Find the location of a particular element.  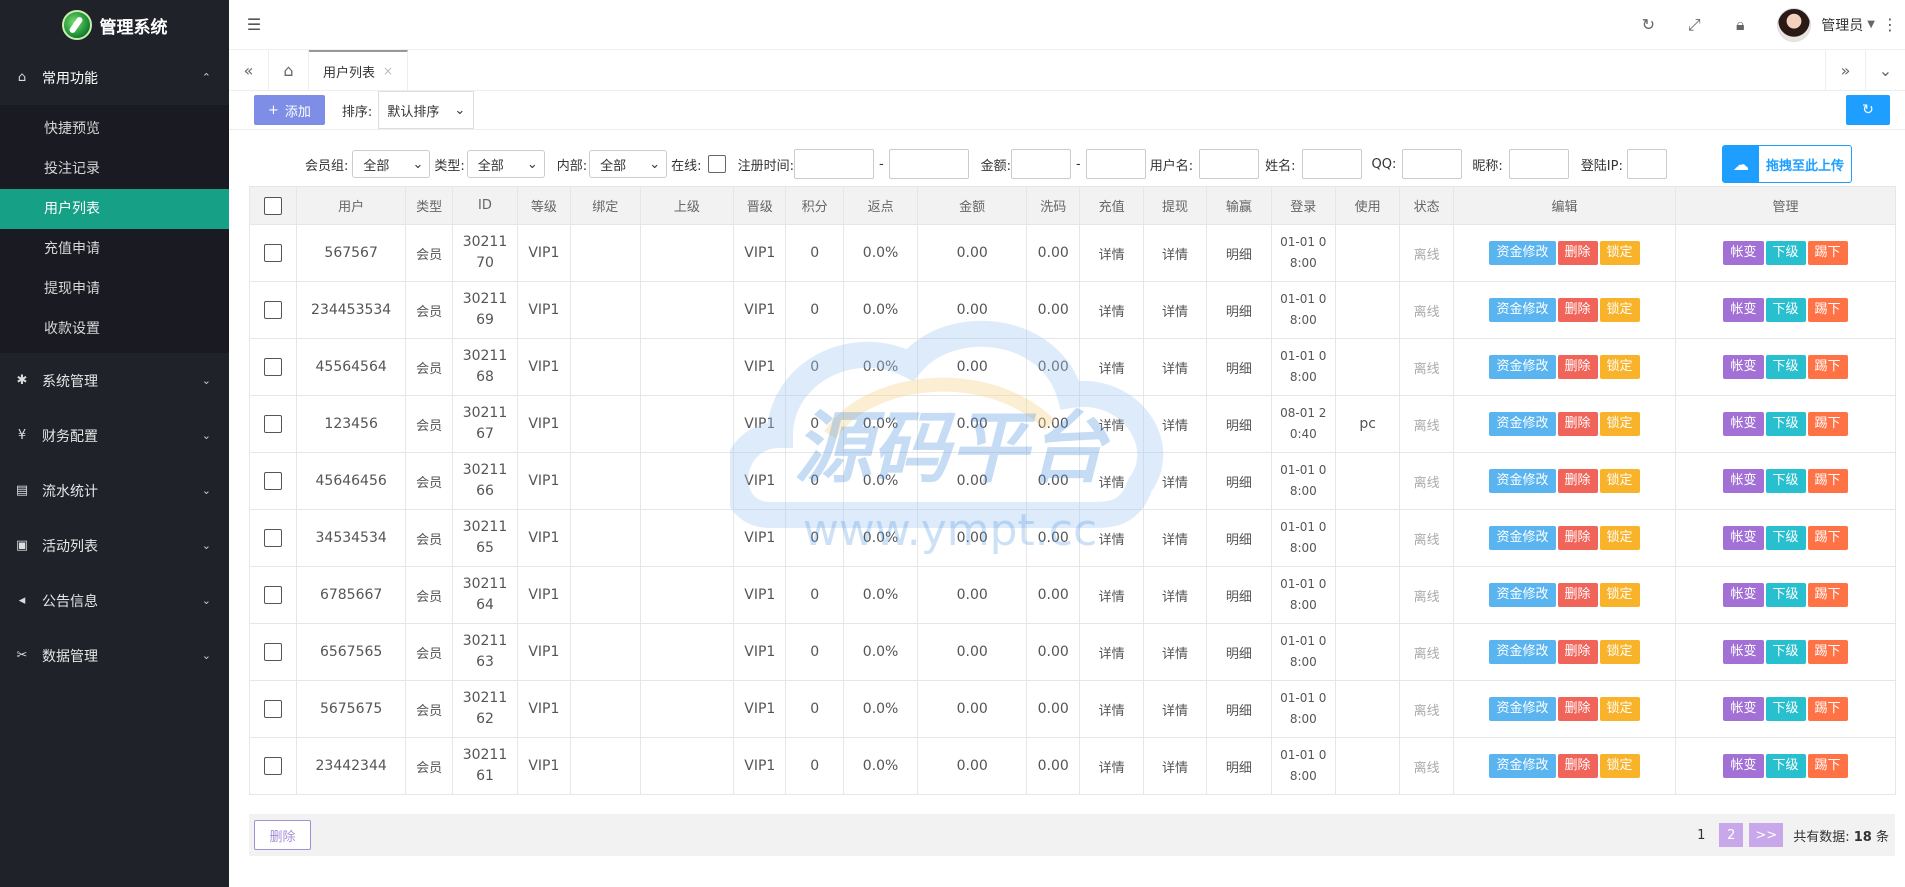

select-all-checkbox is located at coordinates (273, 205).